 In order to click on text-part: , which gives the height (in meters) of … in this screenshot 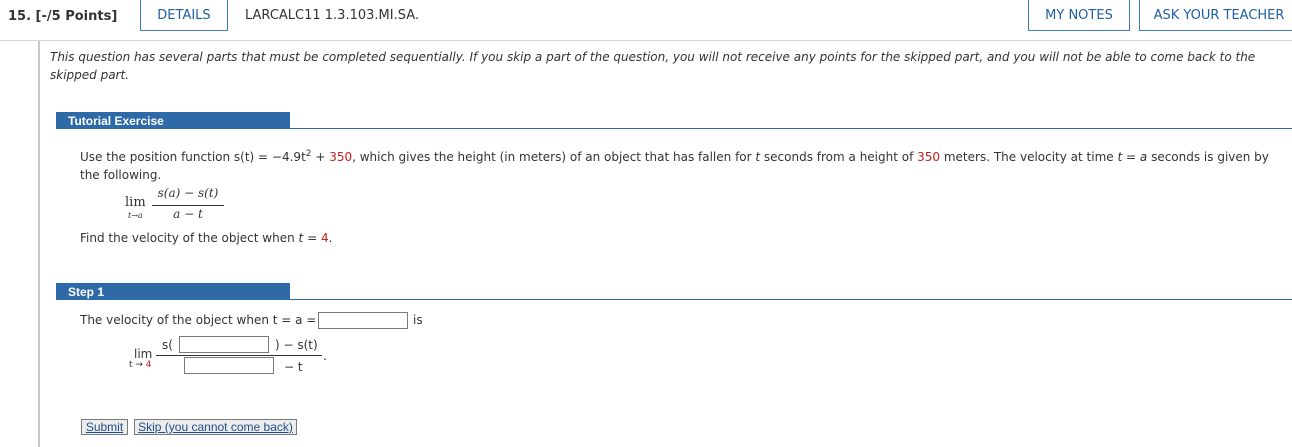, I will do `click(554, 157)`.